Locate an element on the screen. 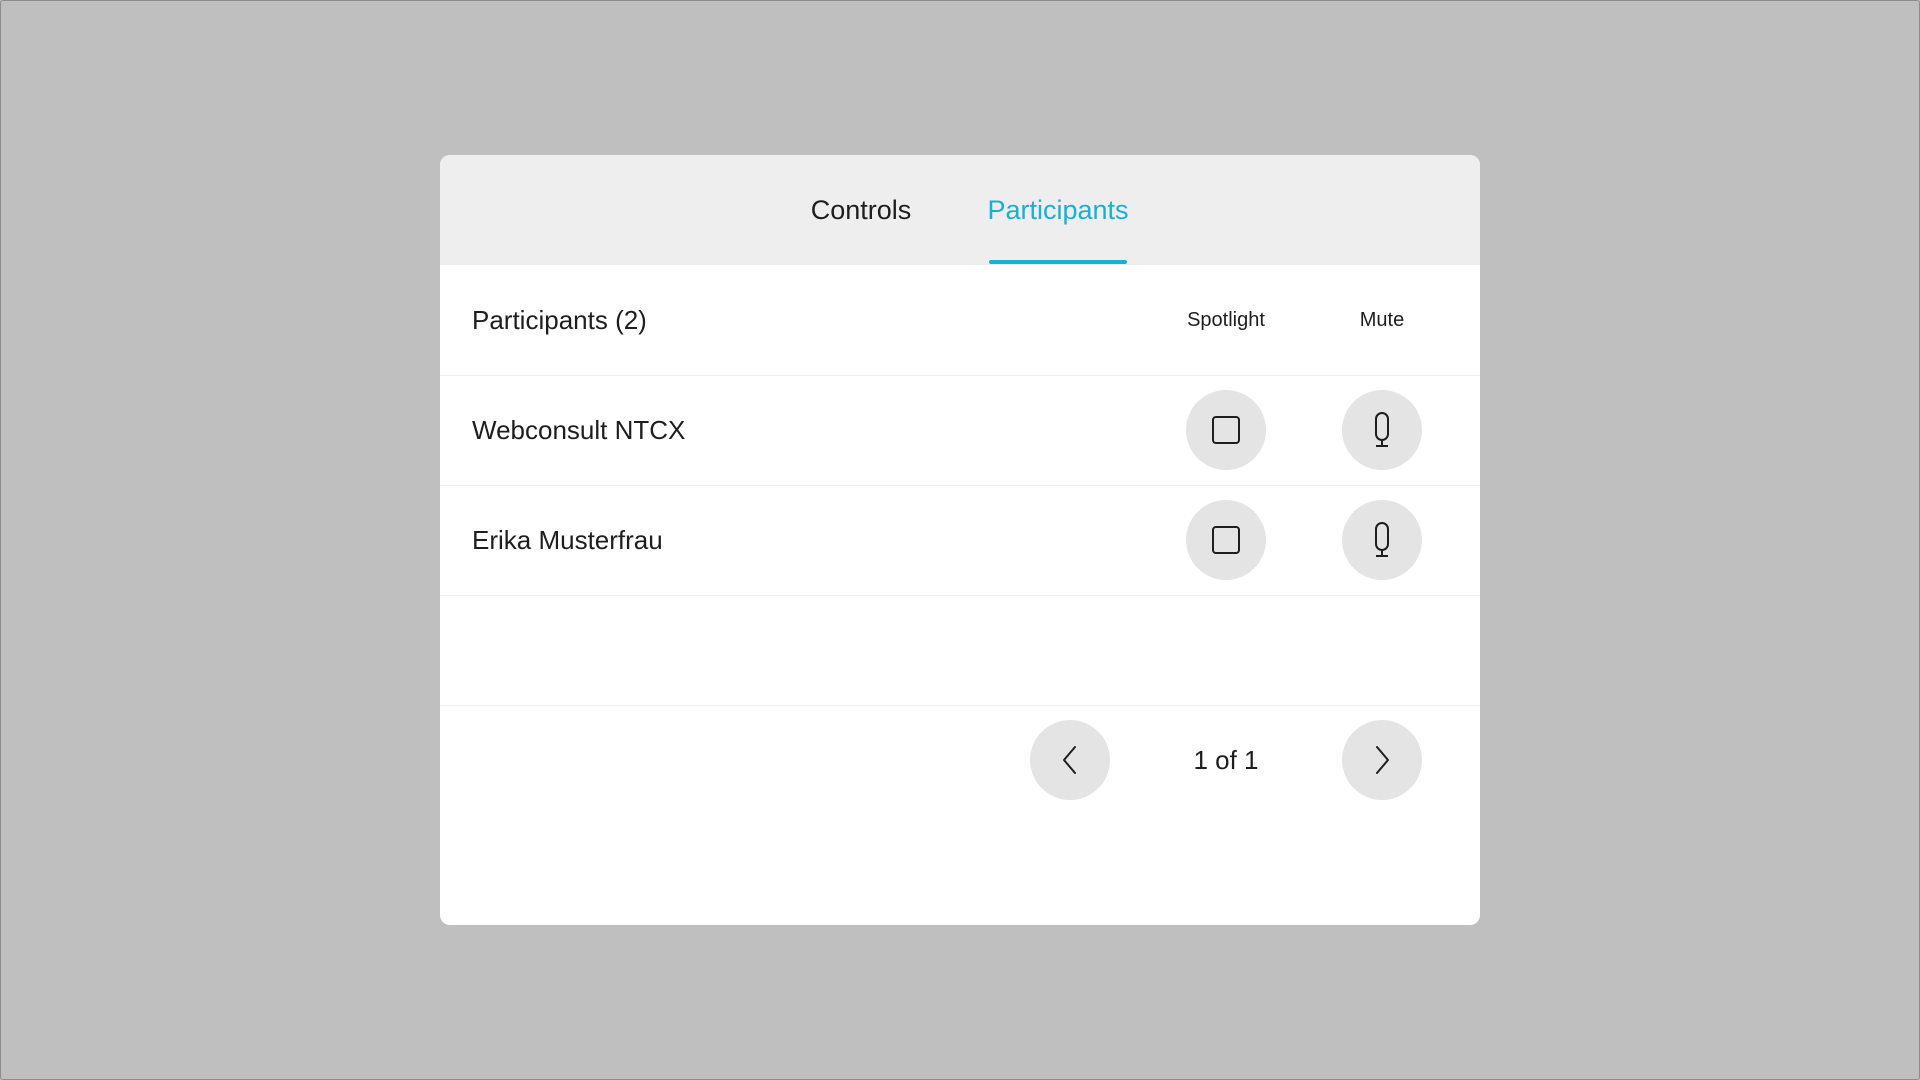 The height and width of the screenshot is (1080, 1920). empty-row is located at coordinates (960, 650).